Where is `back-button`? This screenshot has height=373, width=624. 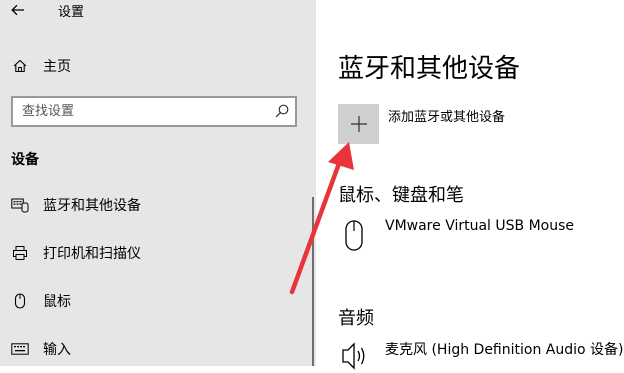
back-button is located at coordinates (18, 10).